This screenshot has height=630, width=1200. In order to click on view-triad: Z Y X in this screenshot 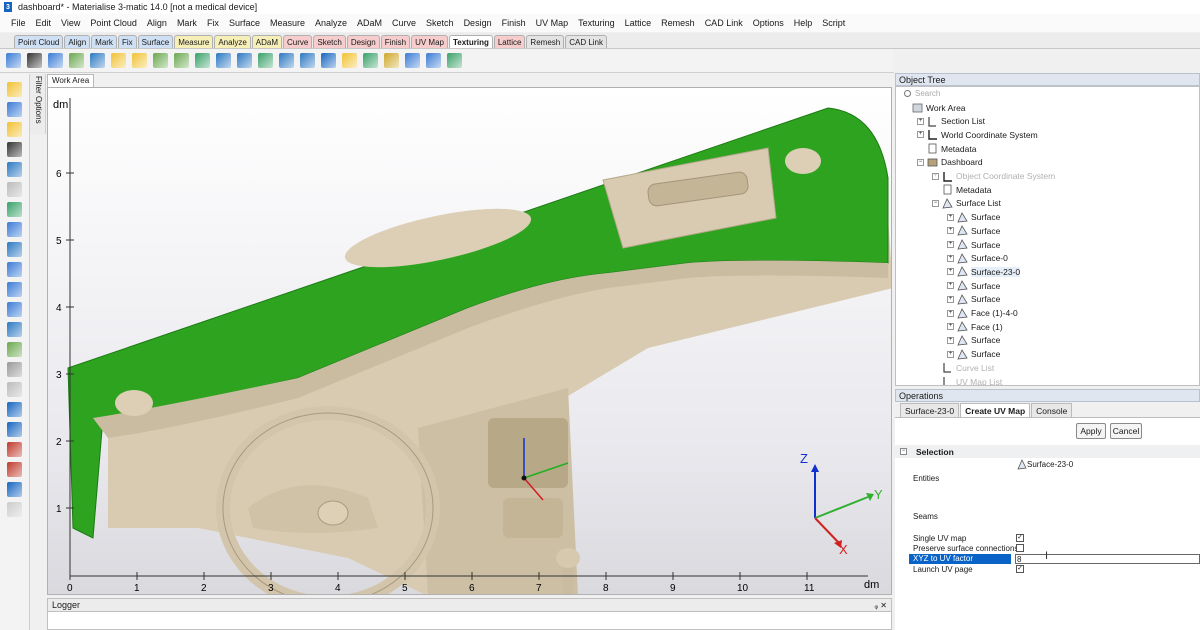, I will do `click(841, 504)`.